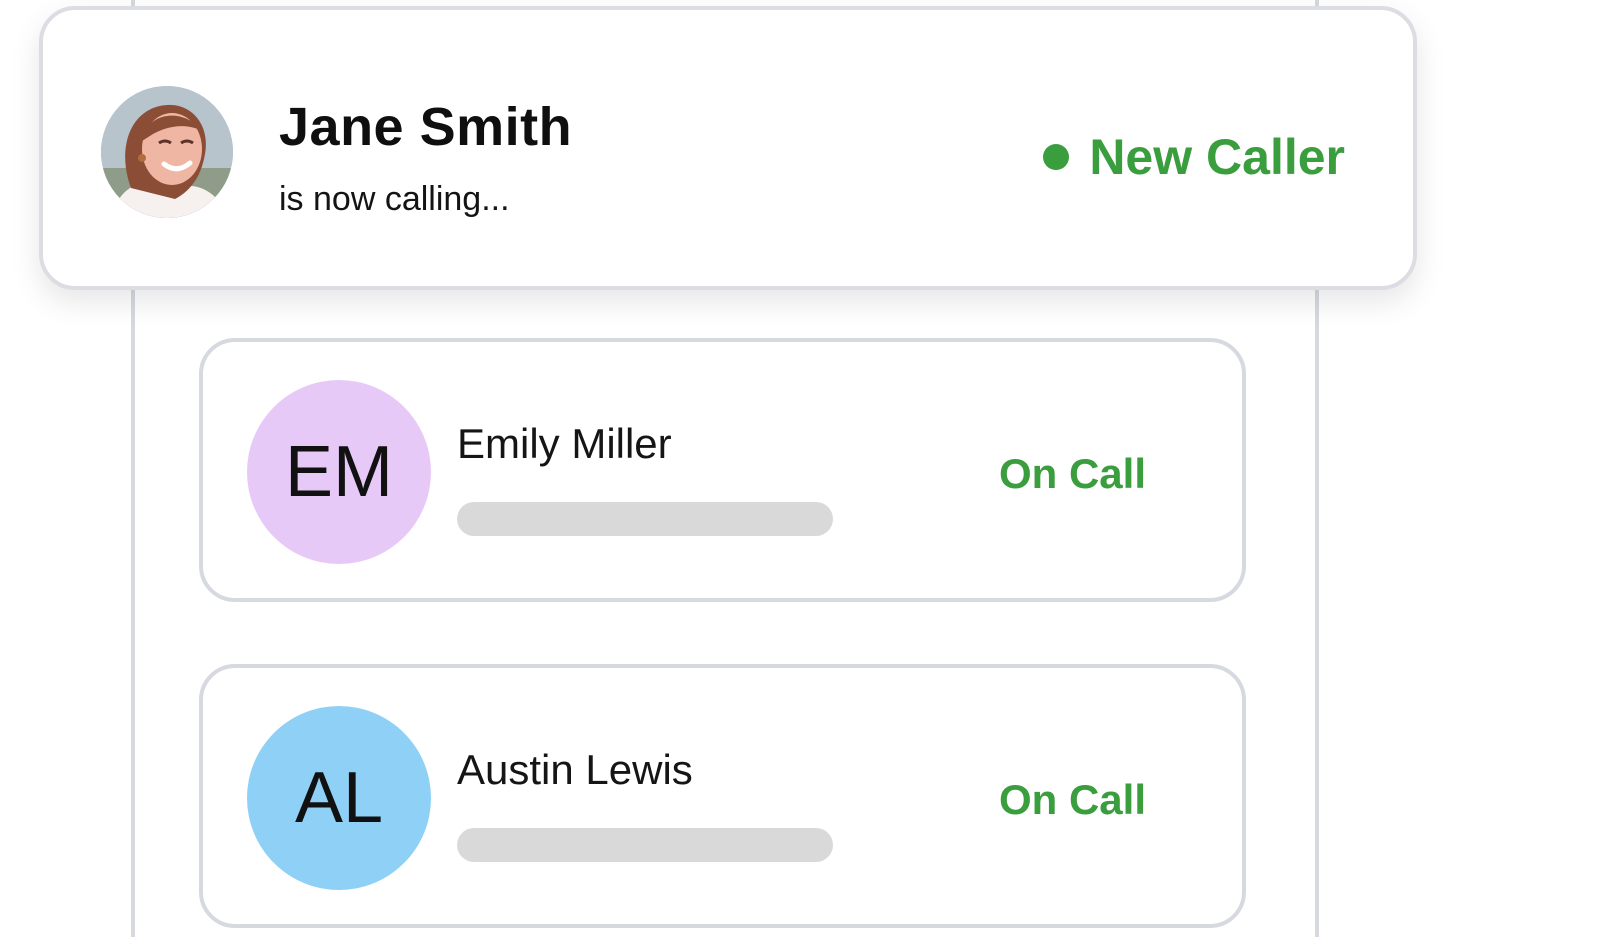 This screenshot has width=1600, height=937. I want to click on agent-initials: EM, so click(339, 472).